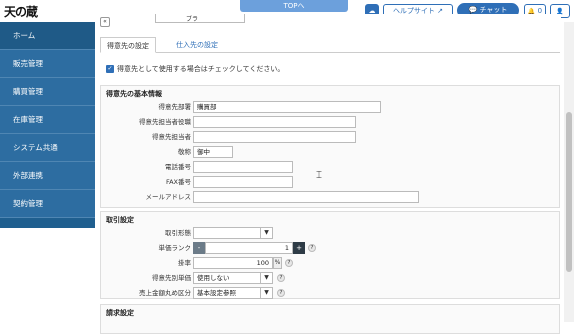 This screenshot has width=574, height=334. What do you see at coordinates (47, 148) in the screenshot?
I see `sidebar-item-system: システム共通` at bounding box center [47, 148].